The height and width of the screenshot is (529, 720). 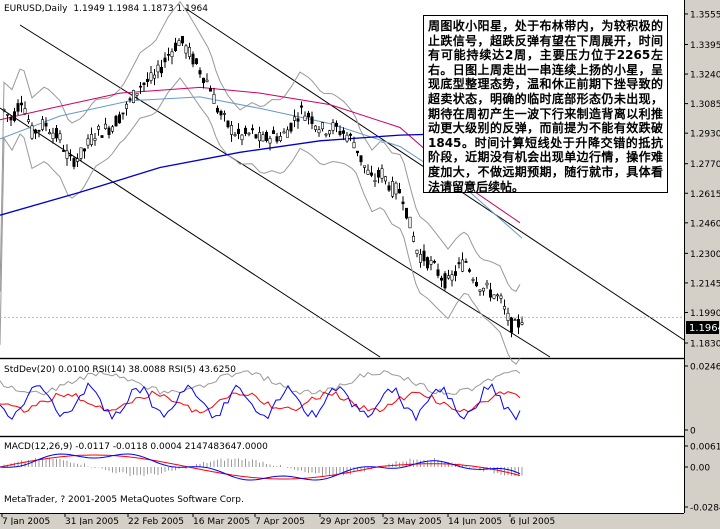 I want to click on price-tick-label: 1.3395, so click(x=705, y=46).